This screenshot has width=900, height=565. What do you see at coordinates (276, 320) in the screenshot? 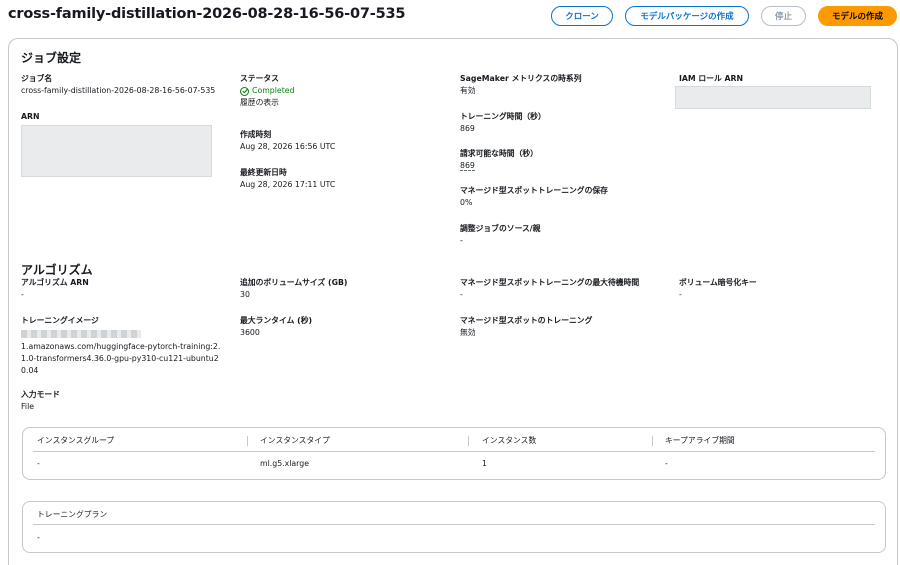
I see `max-runtime-label: 最大ランタイム (秒)` at bounding box center [276, 320].